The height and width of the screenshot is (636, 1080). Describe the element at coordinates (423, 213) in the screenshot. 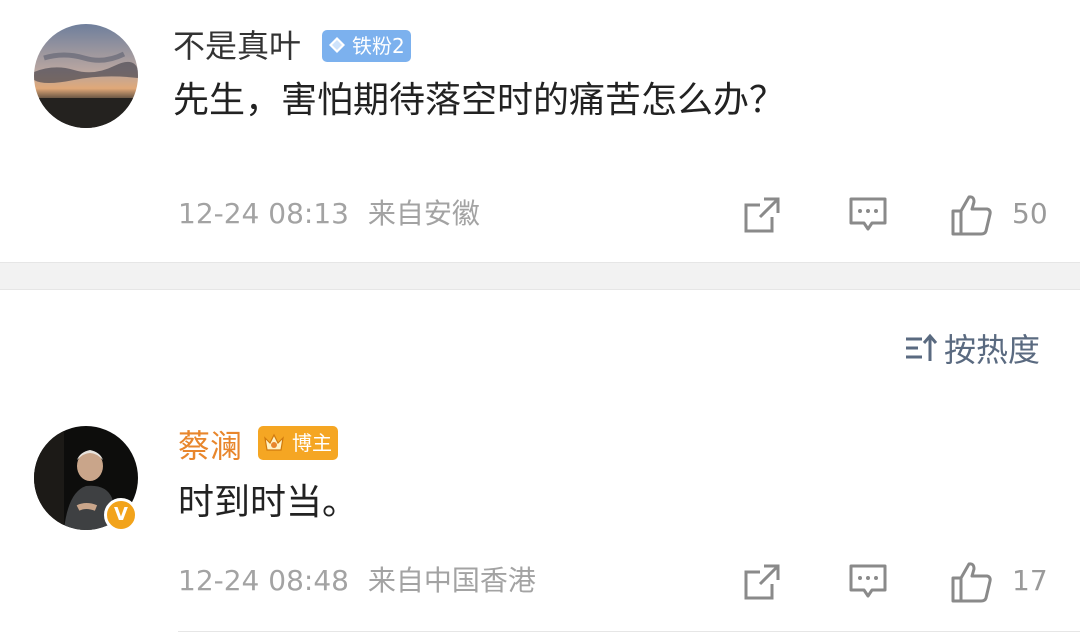

I see `comment-location: 来自安徽` at that location.